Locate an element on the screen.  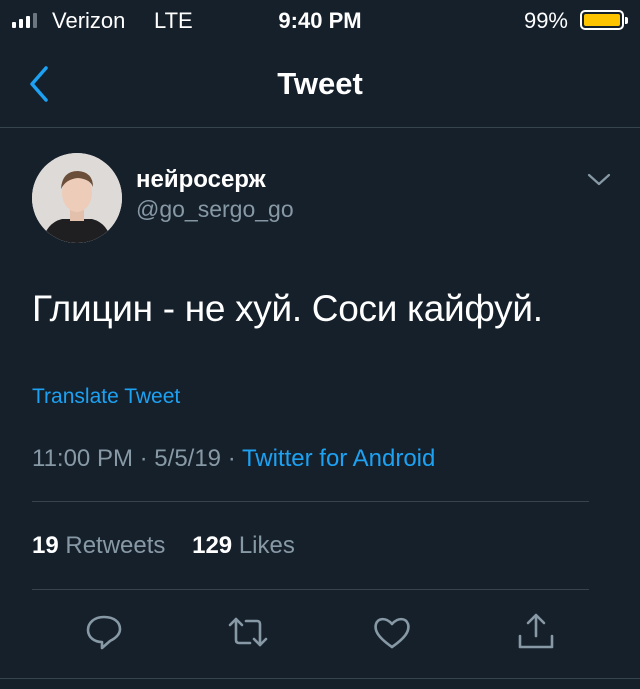
author-handle: @go_sergo_go is located at coordinates (215, 209).